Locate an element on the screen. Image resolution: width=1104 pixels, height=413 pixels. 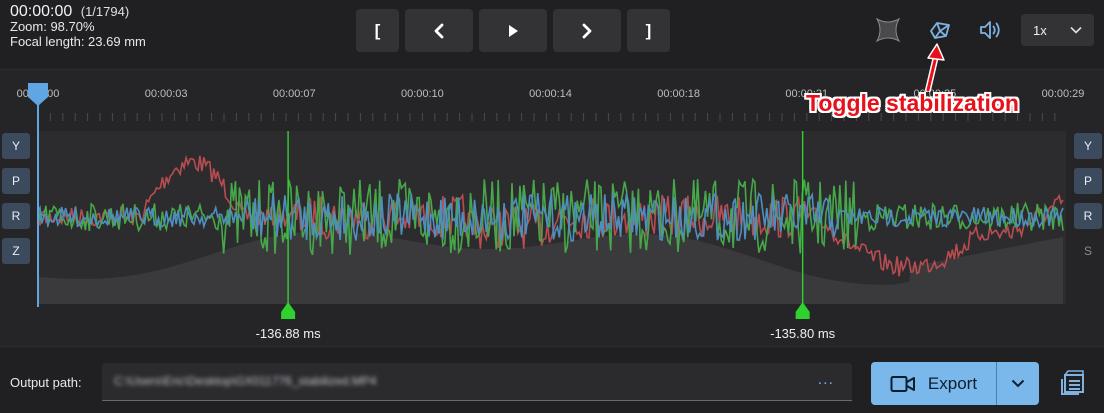
next-frame-button is located at coordinates (587, 30).